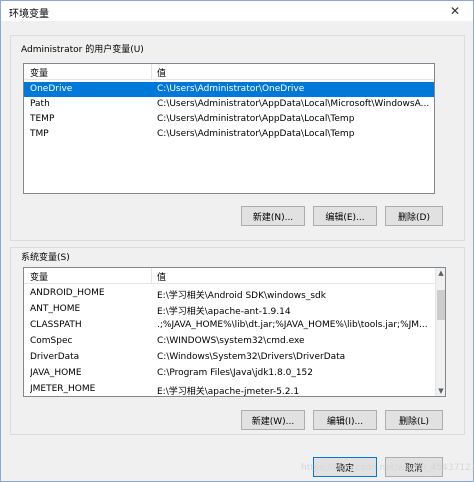 The image size is (474, 482). What do you see at coordinates (40, 104) in the screenshot?
I see `variable-name: Path` at bounding box center [40, 104].